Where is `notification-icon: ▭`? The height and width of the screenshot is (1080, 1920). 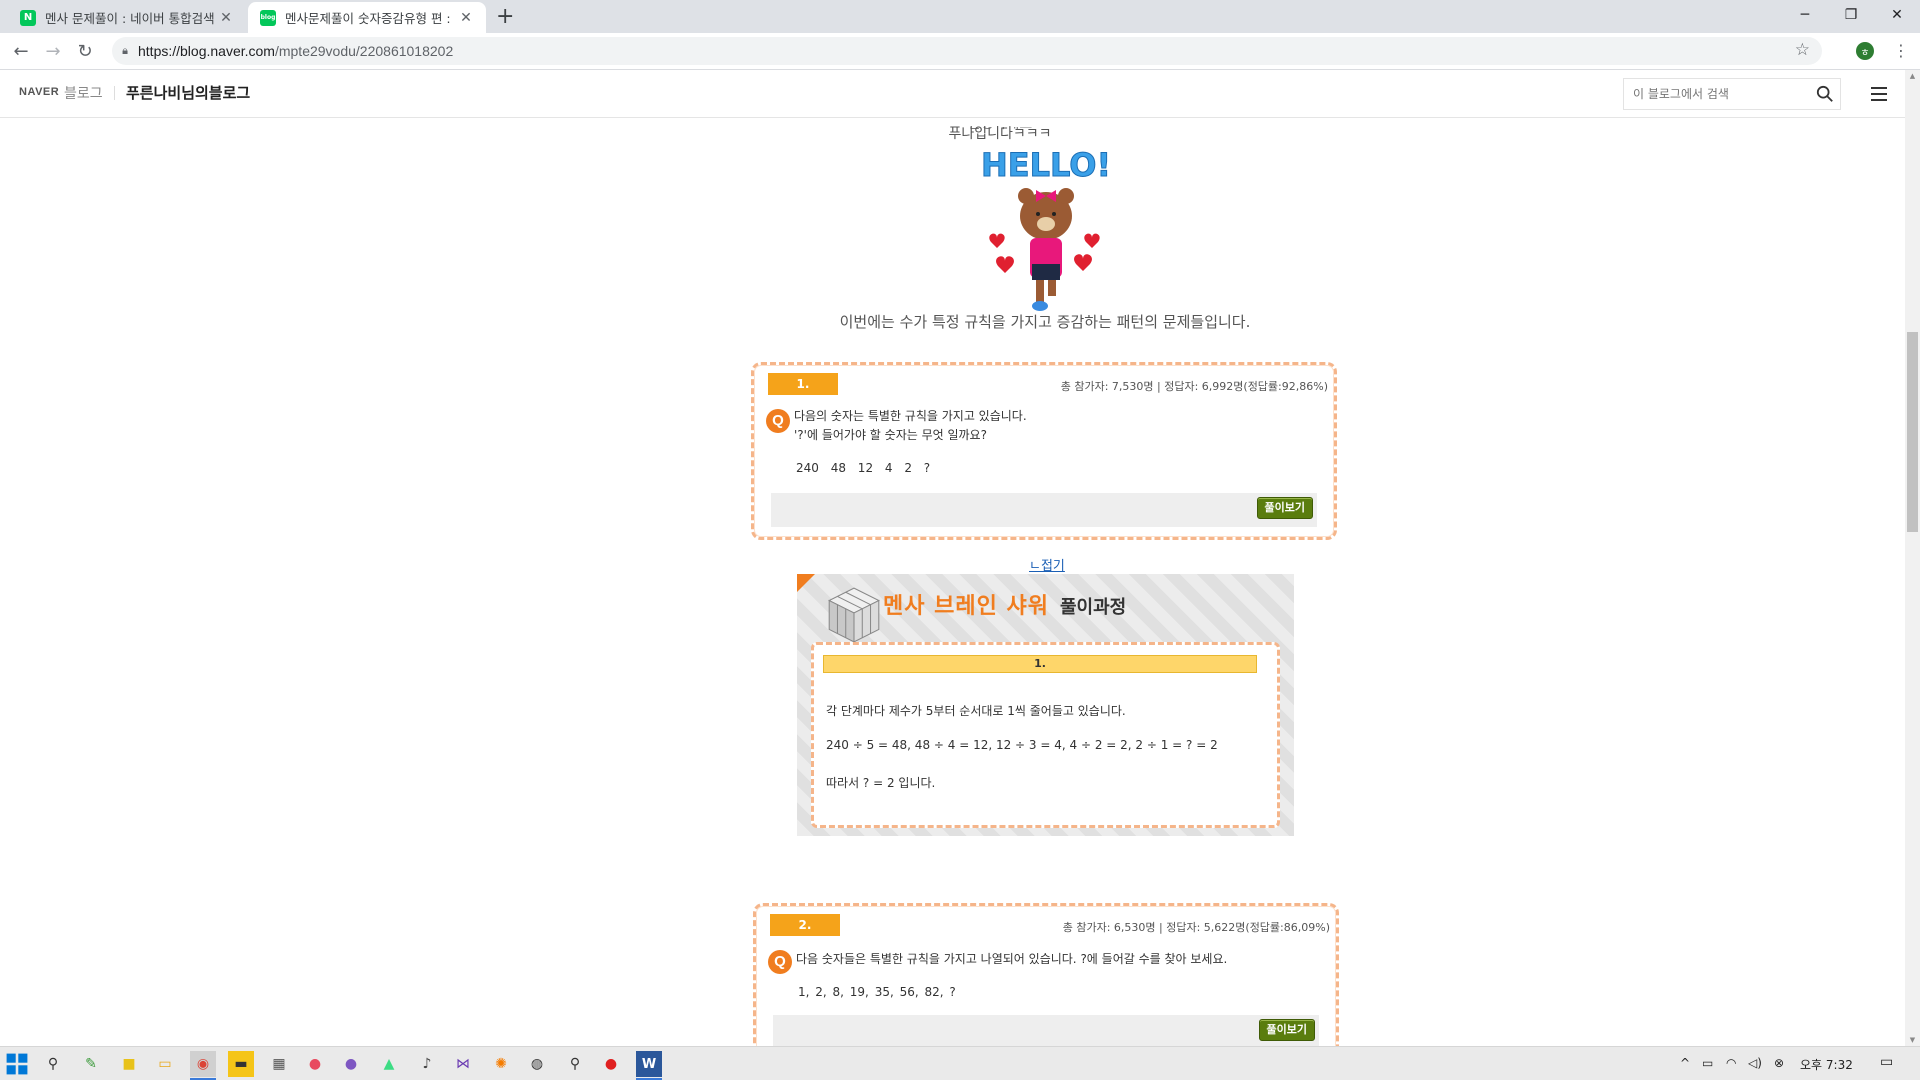 notification-icon: ▭ is located at coordinates (1886, 1062).